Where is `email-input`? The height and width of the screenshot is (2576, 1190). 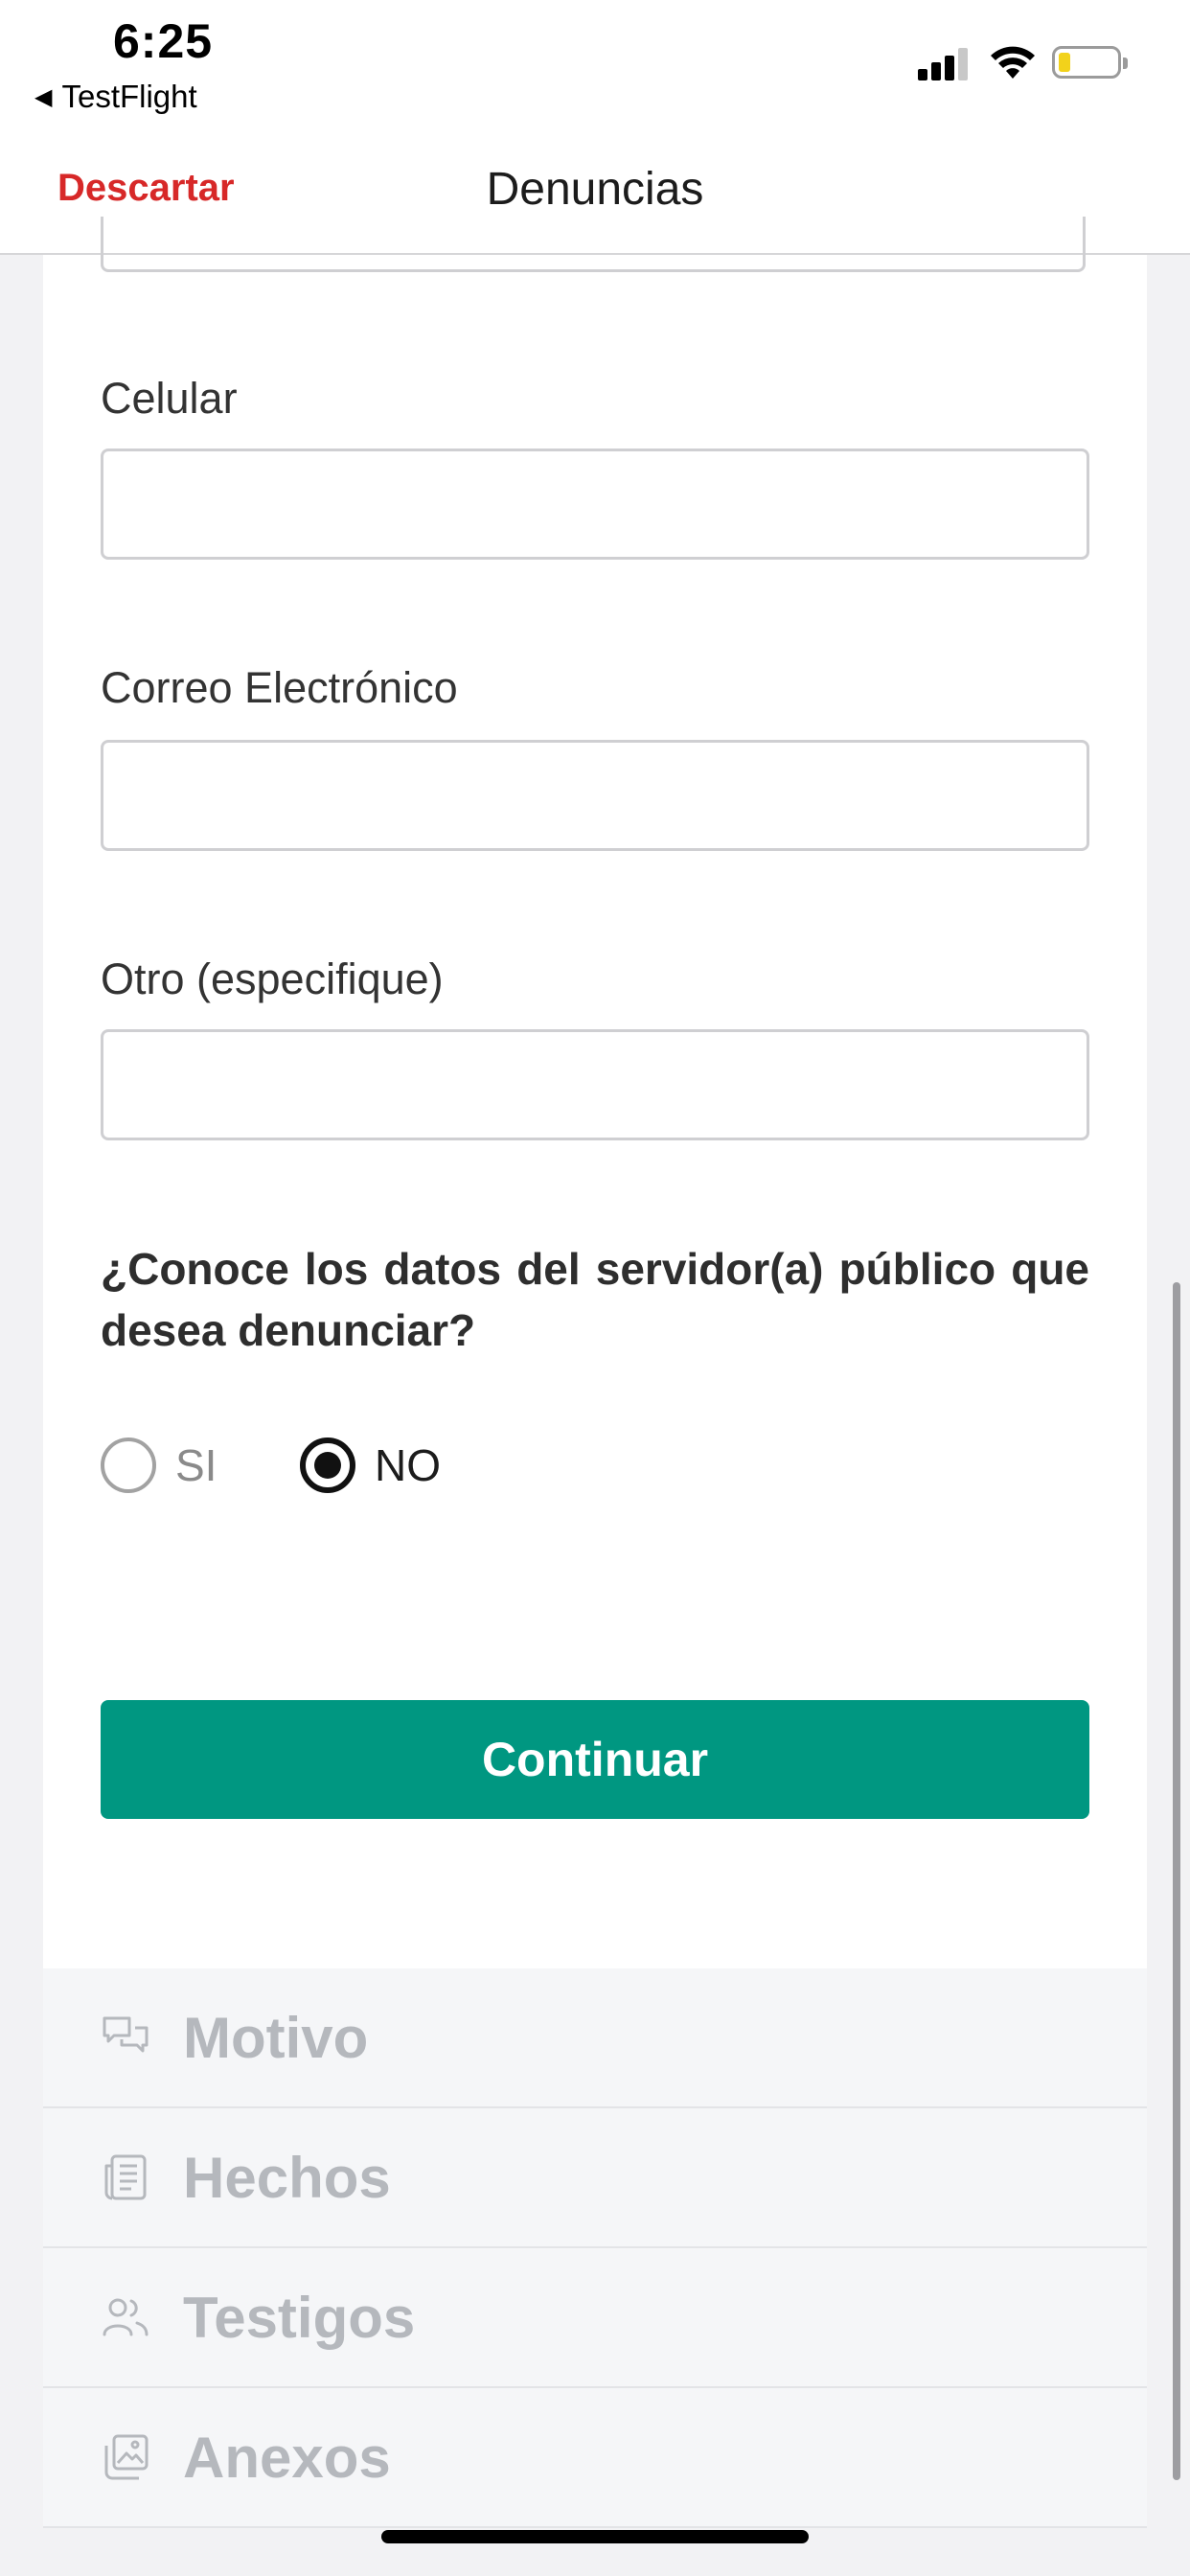
email-input is located at coordinates (595, 795).